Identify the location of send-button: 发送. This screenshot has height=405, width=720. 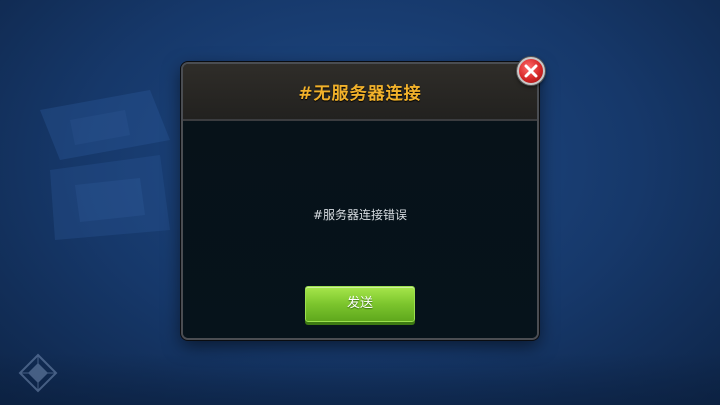
(360, 304).